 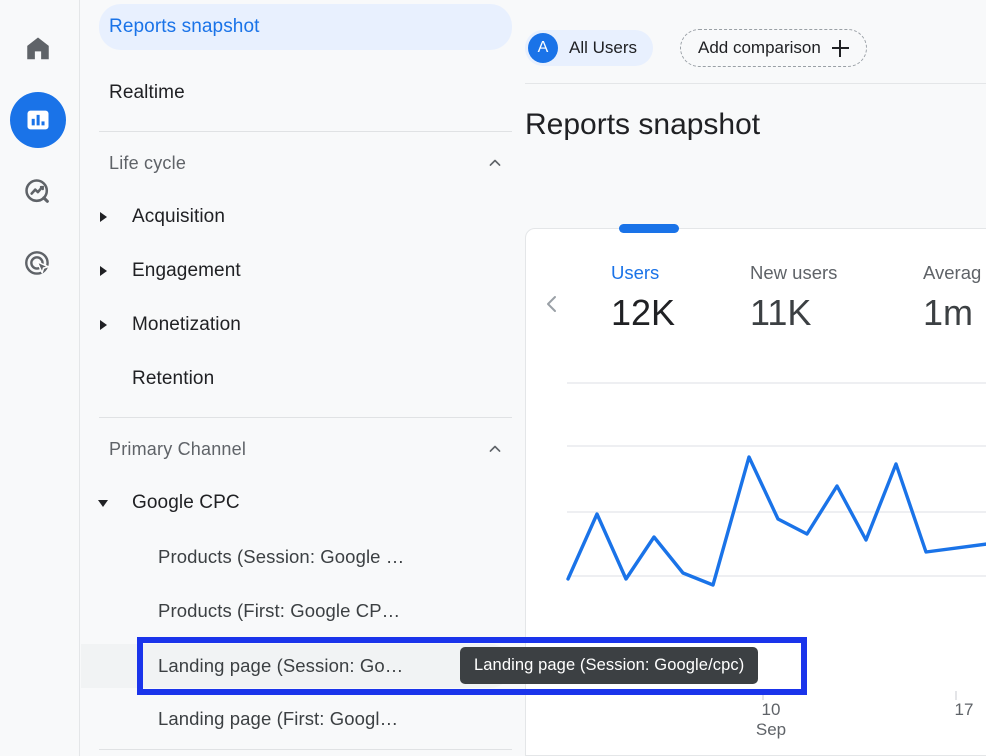 I want to click on triangle-down-icon, so click(x=103, y=503).